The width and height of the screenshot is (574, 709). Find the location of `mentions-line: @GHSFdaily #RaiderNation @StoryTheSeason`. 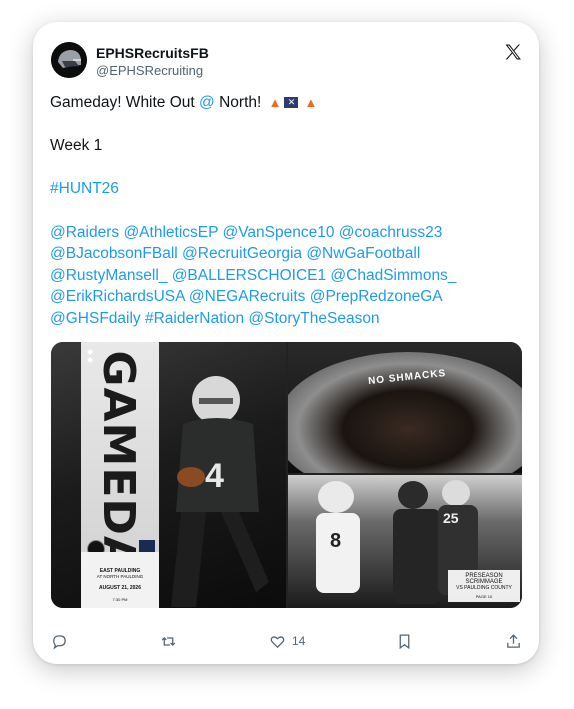

mentions-line: @GHSFdaily #RaiderNation @StoryTheSeason is located at coordinates (290, 319).